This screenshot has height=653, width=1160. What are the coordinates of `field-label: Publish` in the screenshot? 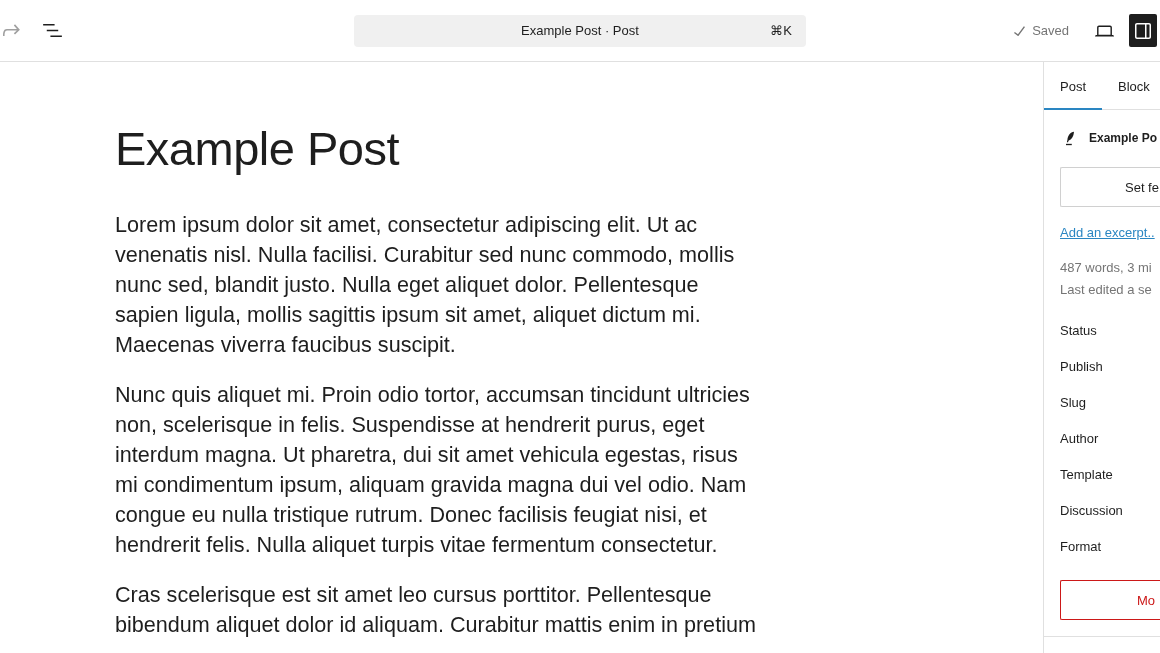 It's located at (1081, 367).